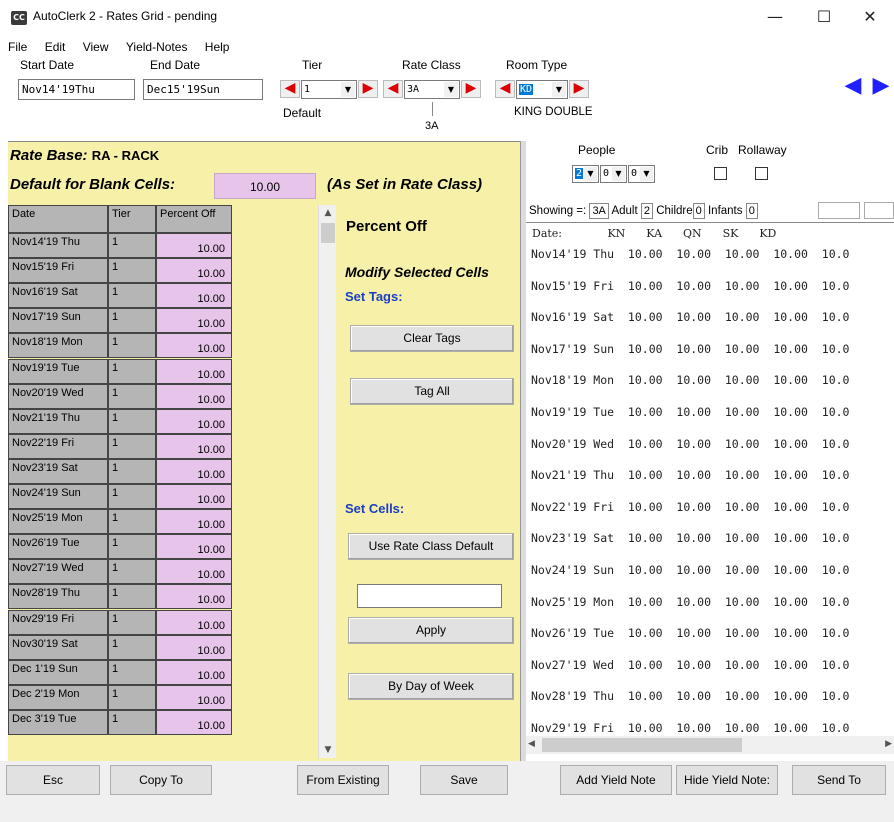 This screenshot has height=822, width=894. Describe the element at coordinates (720, 173) in the screenshot. I see `crib-checkbox` at that location.